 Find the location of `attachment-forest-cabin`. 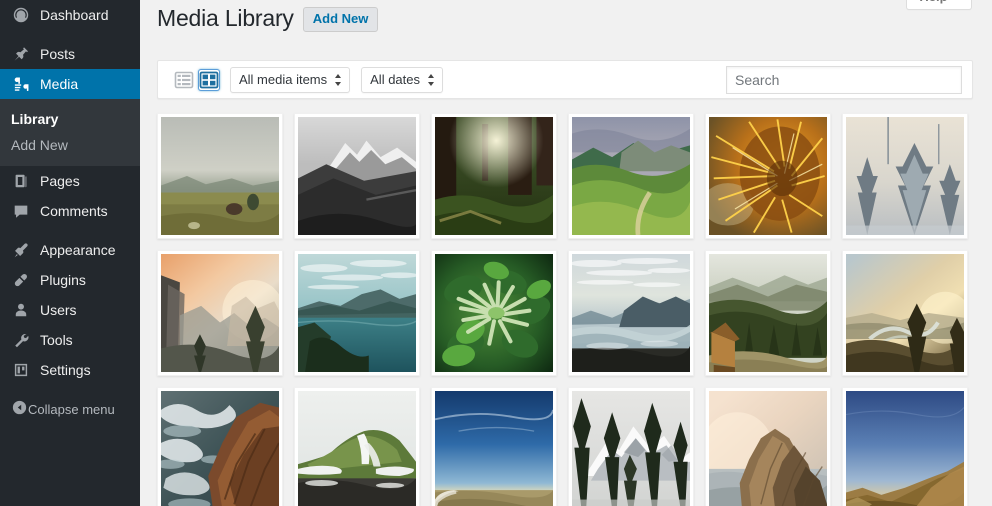

attachment-forest-cabin is located at coordinates (768, 313).